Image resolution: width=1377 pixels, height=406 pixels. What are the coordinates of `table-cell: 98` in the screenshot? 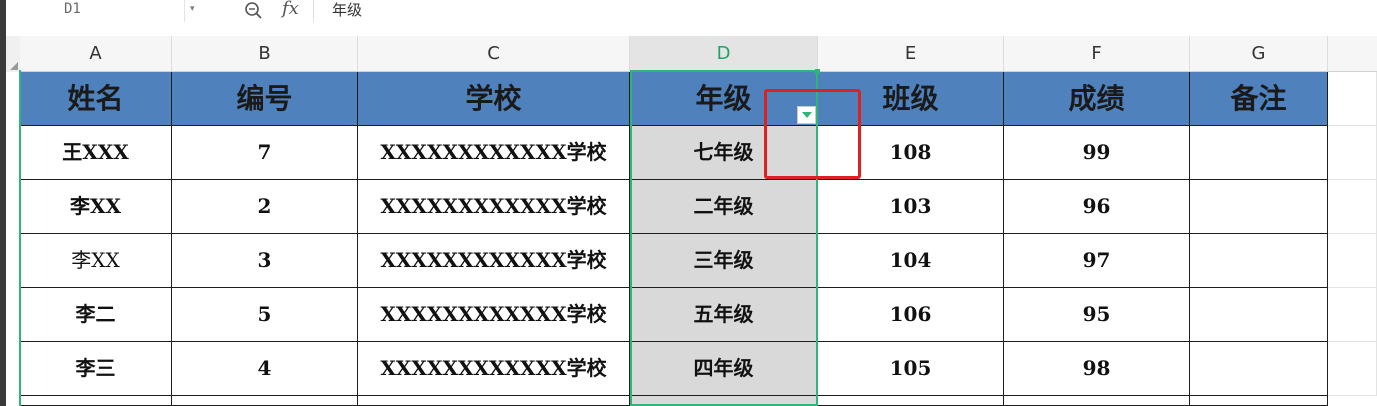 It's located at (1097, 369).